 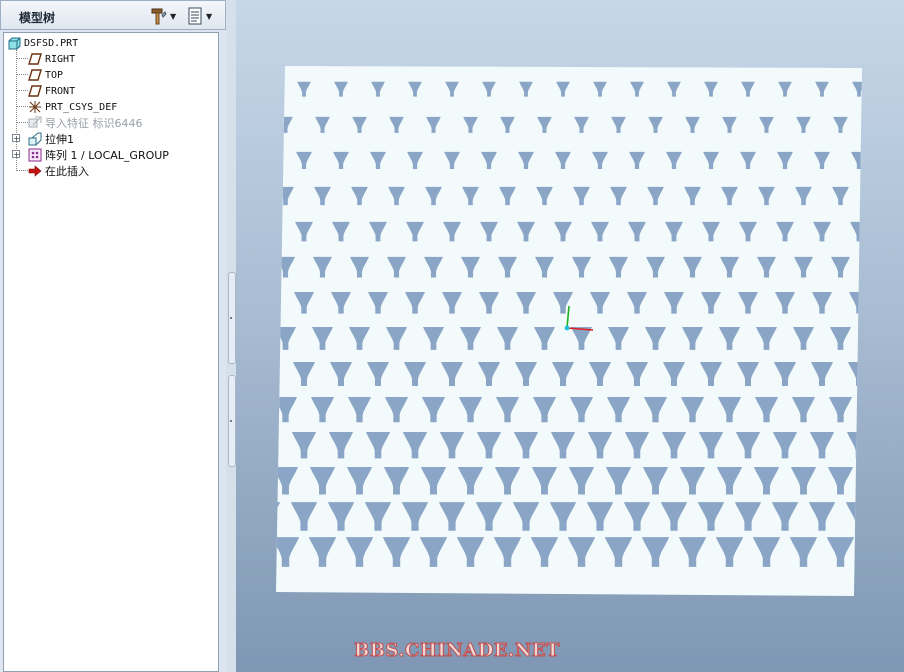 I want to click on hammer-wrench-icon, so click(x=159, y=16).